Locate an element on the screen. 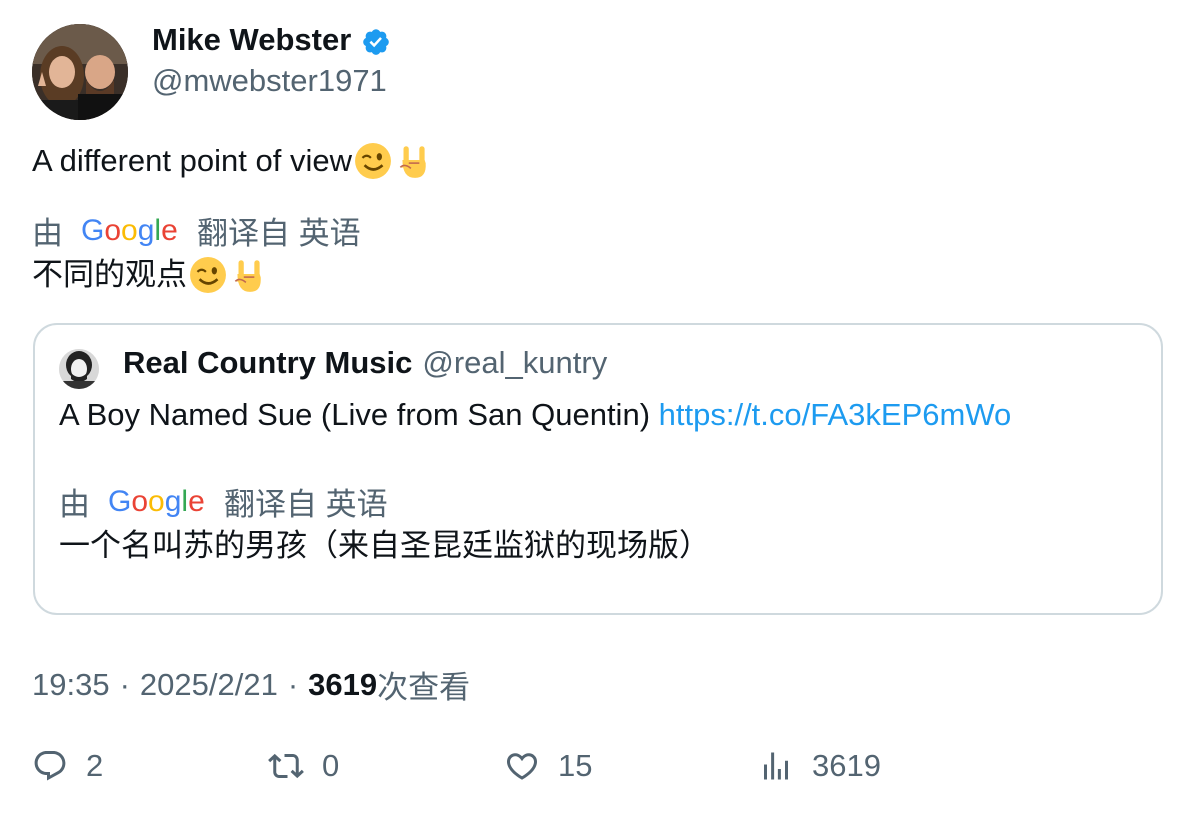 The image size is (1196, 816). quoted-tweet-text-content: A Boy Named Sue (Live from San Quentin) is located at coordinates (359, 414).